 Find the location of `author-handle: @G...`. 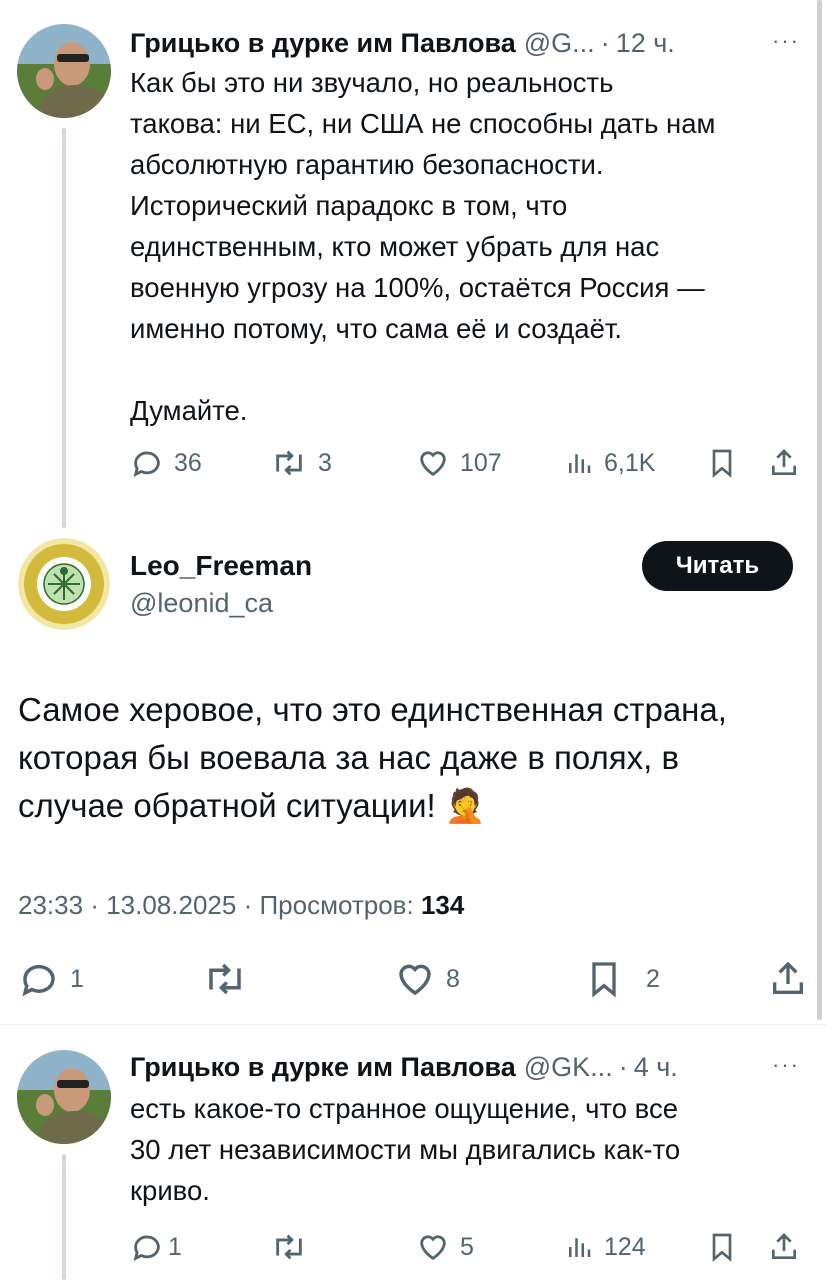

author-handle: @G... is located at coordinates (559, 43).